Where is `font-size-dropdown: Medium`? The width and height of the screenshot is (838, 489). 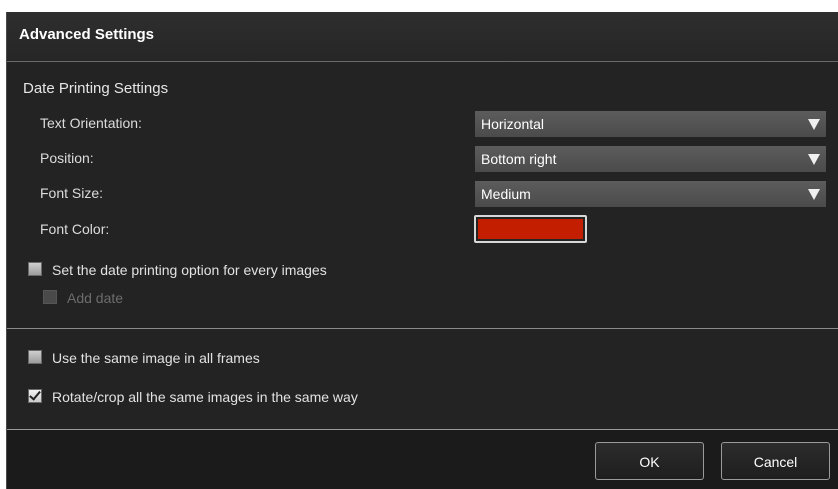 font-size-dropdown: Medium is located at coordinates (650, 194).